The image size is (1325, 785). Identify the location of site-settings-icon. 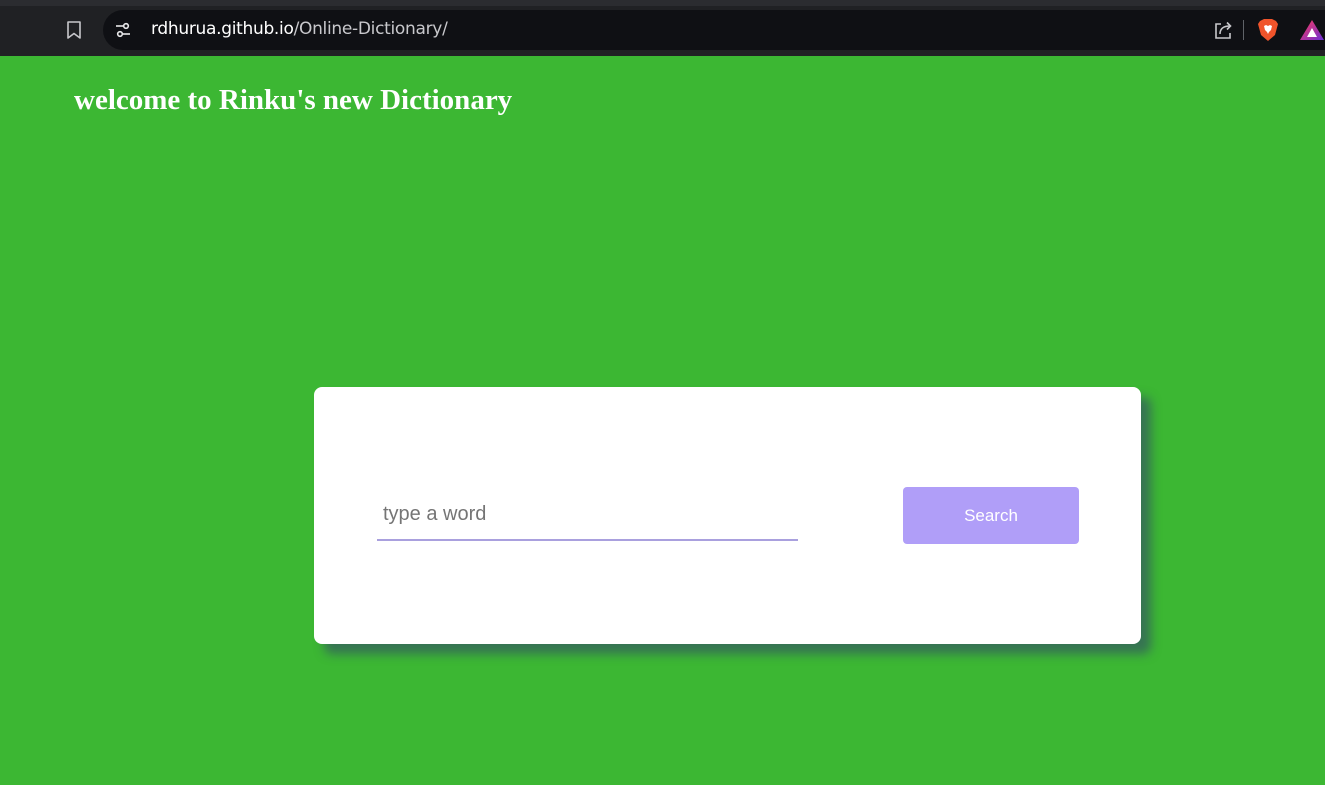
(123, 30).